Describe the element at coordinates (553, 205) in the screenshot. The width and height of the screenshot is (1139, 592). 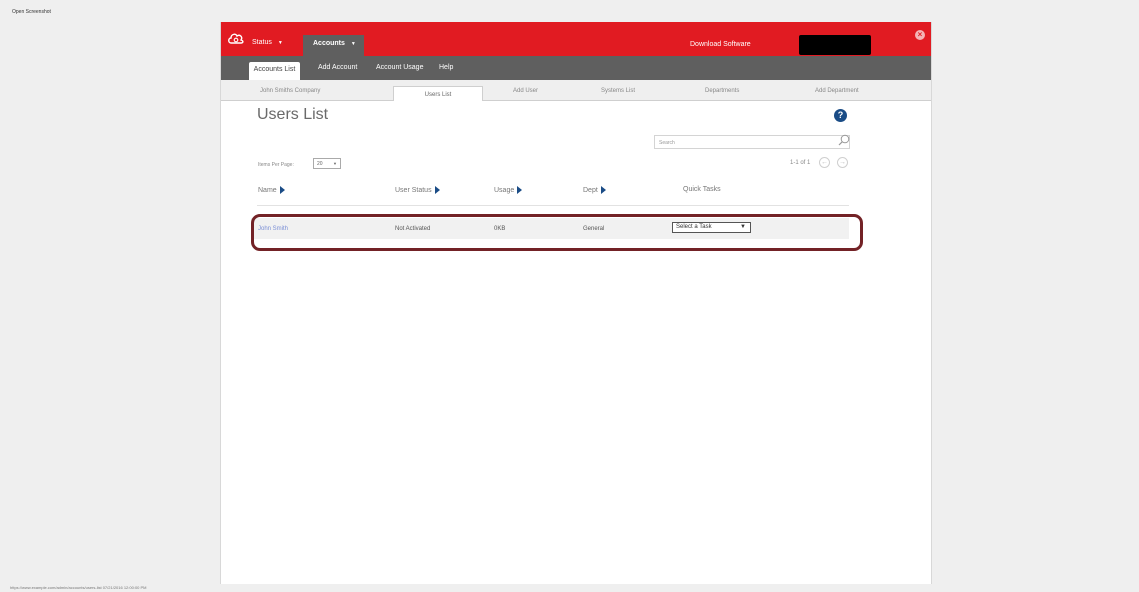
I see `header-divider` at that location.